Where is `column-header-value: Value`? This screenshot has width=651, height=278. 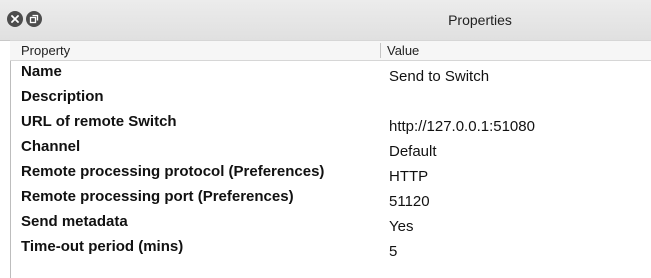 column-header-value: Value is located at coordinates (403, 50).